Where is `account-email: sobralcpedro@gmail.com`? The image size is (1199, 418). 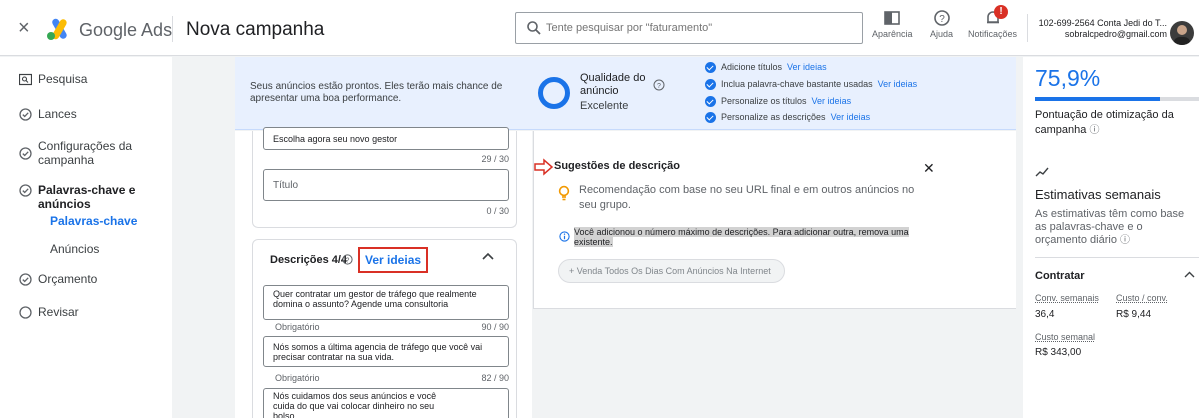
account-email: sobralcpedro@gmail.com is located at coordinates (1115, 34).